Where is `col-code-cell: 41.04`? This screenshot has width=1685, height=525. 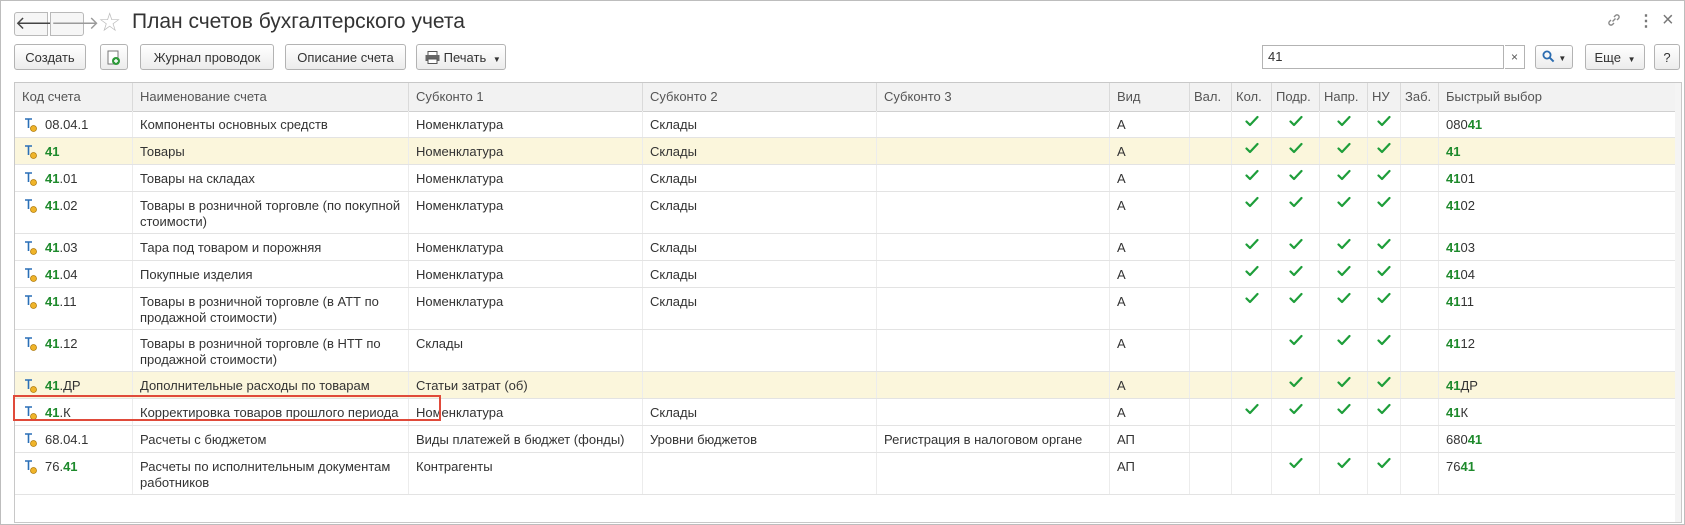
col-code-cell: 41.04 is located at coordinates (74, 274).